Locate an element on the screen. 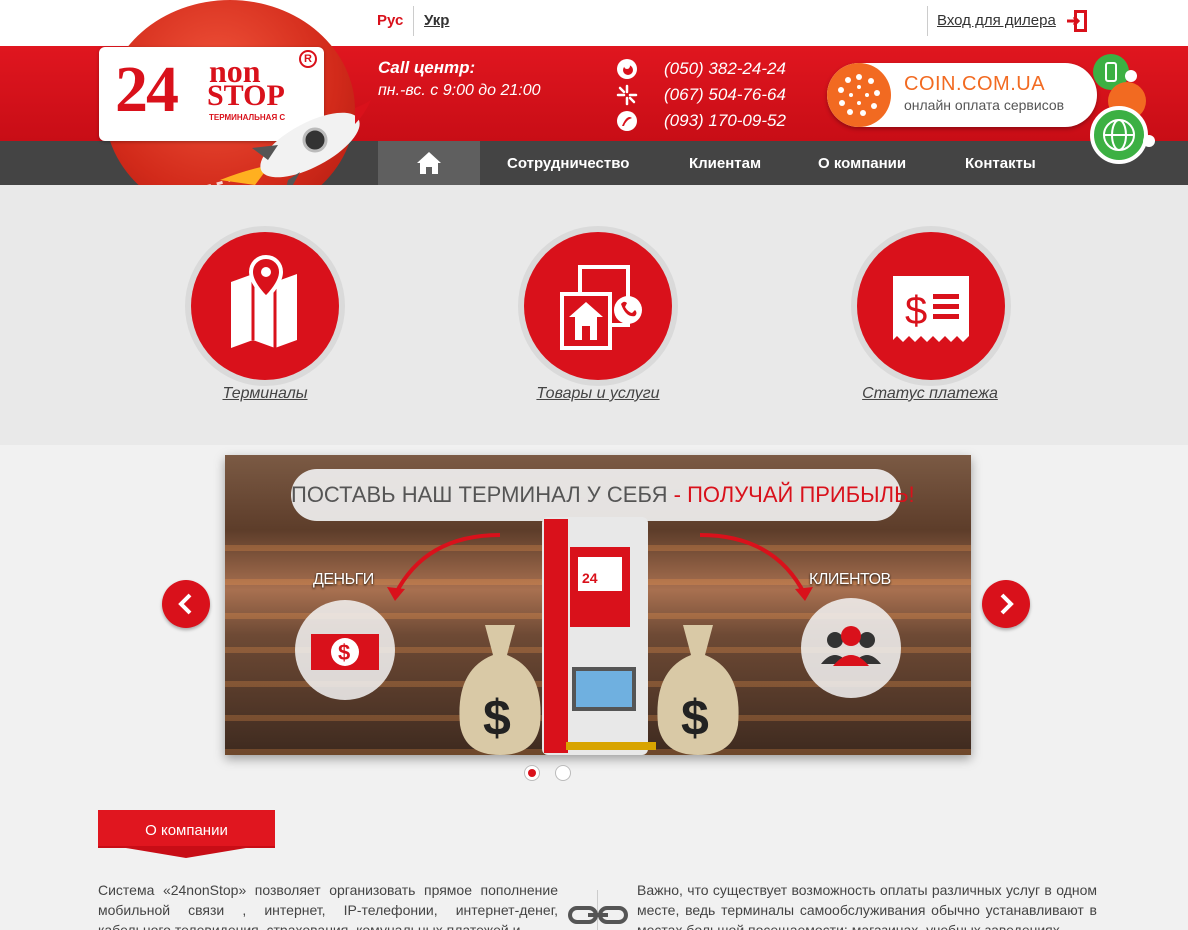  chevron-right-icon is located at coordinates (1007, 604).